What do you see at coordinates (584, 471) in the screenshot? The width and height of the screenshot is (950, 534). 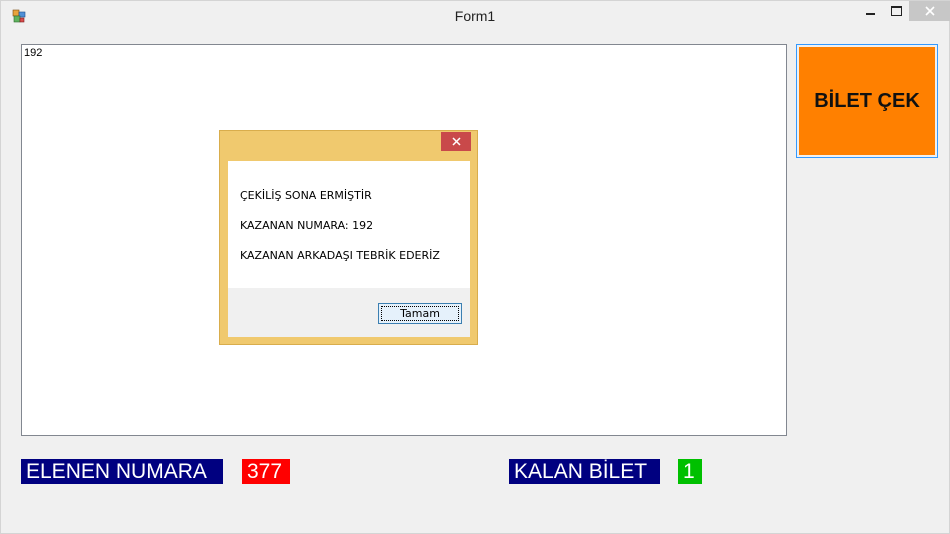 I see `remaining-tickets-label: KALAN BİLET` at bounding box center [584, 471].